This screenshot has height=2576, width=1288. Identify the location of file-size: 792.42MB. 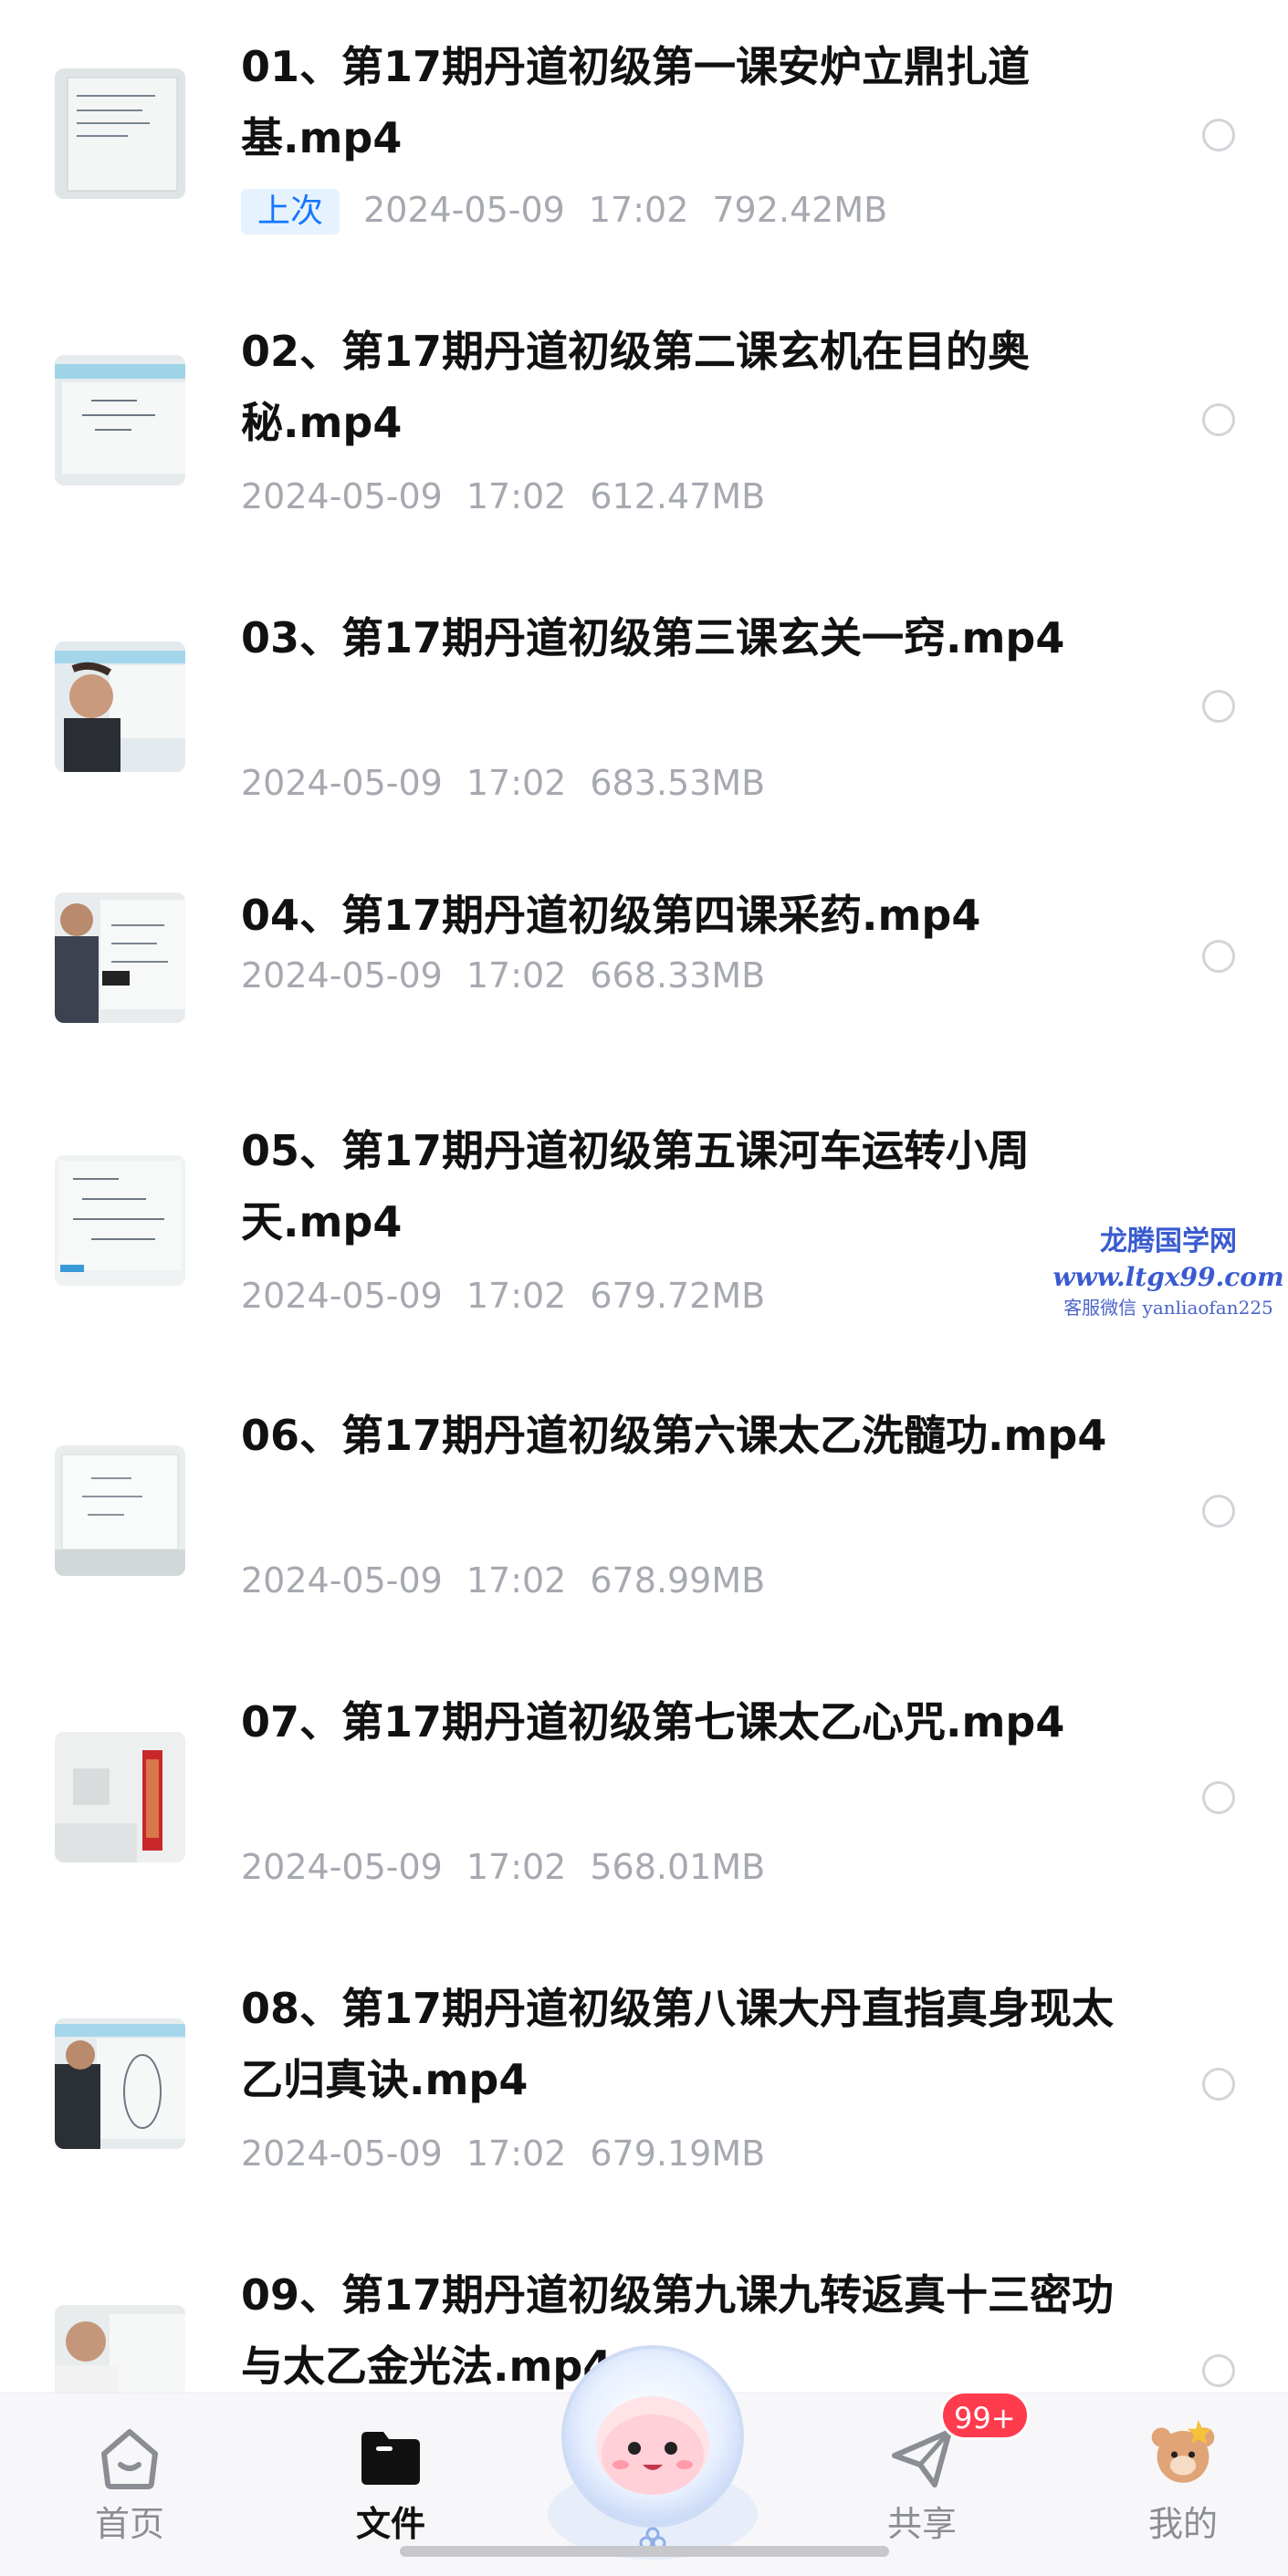
(800, 210).